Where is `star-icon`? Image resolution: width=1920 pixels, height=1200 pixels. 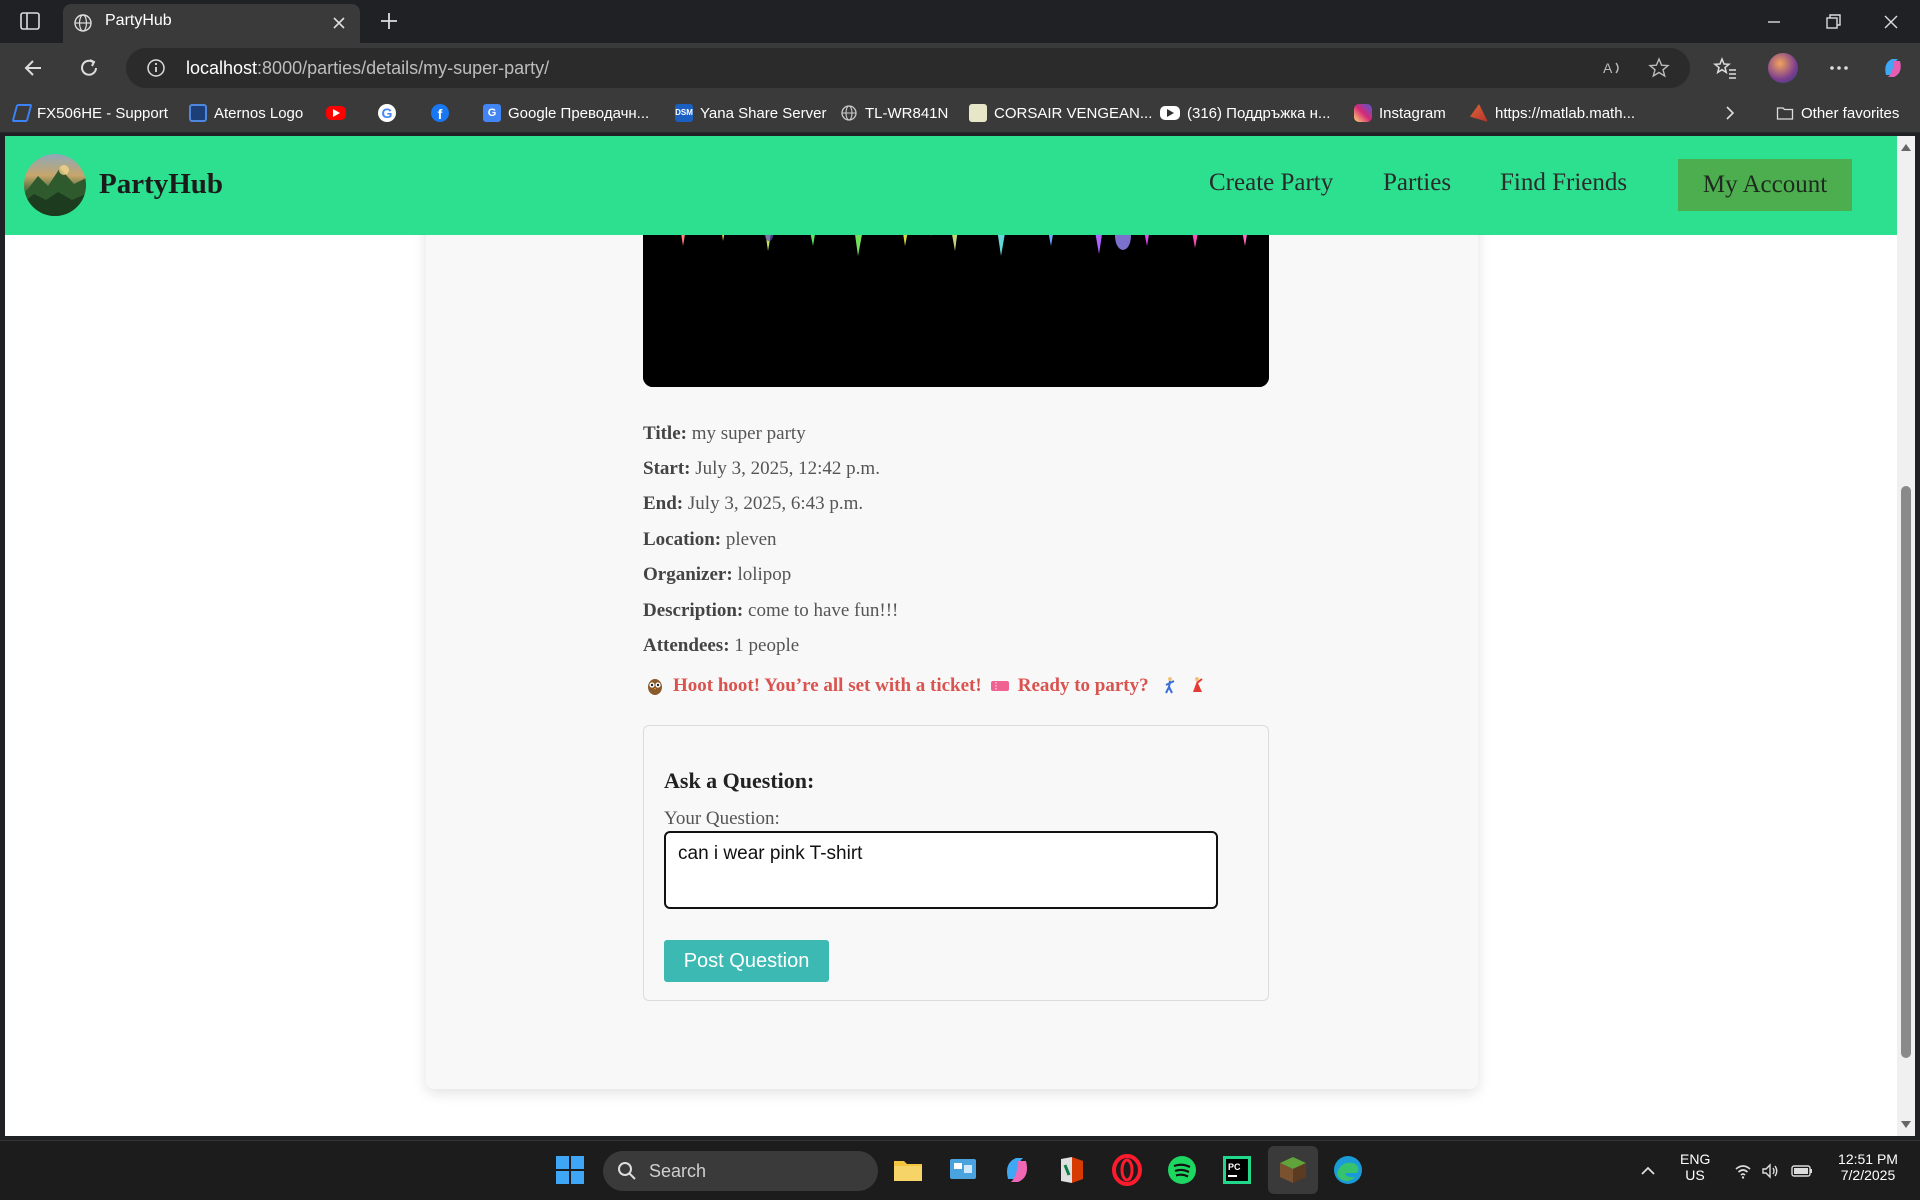
star-icon is located at coordinates (1659, 68).